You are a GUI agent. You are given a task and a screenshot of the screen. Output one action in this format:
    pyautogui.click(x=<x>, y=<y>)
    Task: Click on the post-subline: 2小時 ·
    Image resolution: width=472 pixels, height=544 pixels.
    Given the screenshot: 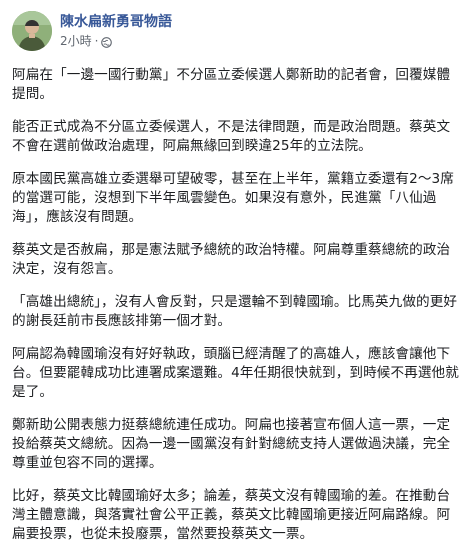 What is the action you would take?
    pyautogui.click(x=116, y=41)
    